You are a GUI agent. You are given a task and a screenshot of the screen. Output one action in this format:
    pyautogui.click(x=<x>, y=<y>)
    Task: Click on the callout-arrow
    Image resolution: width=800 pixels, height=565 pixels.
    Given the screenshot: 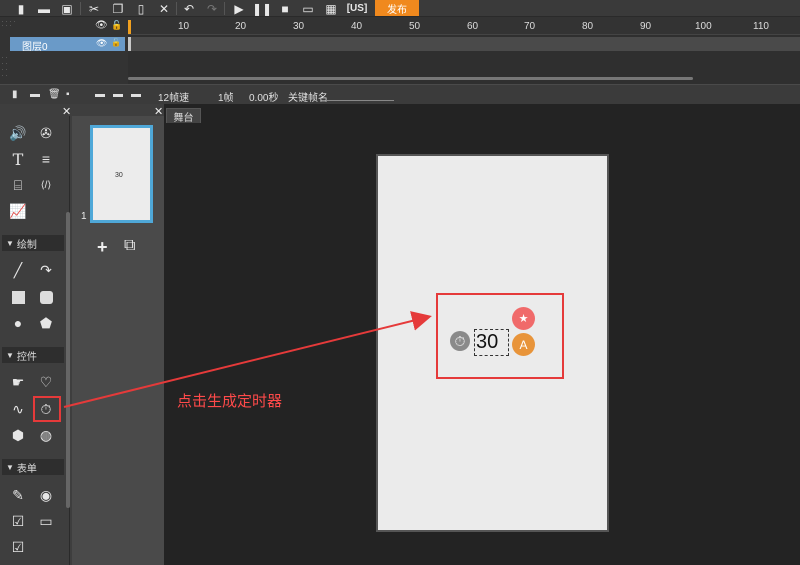 What is the action you would take?
    pyautogui.click(x=247, y=359)
    